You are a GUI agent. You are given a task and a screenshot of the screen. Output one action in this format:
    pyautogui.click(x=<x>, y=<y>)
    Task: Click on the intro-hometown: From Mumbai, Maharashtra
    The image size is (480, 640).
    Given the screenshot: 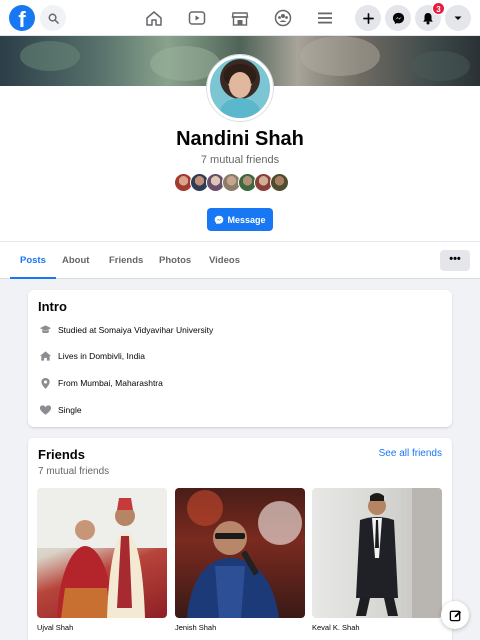 What is the action you would take?
    pyautogui.click(x=100, y=383)
    